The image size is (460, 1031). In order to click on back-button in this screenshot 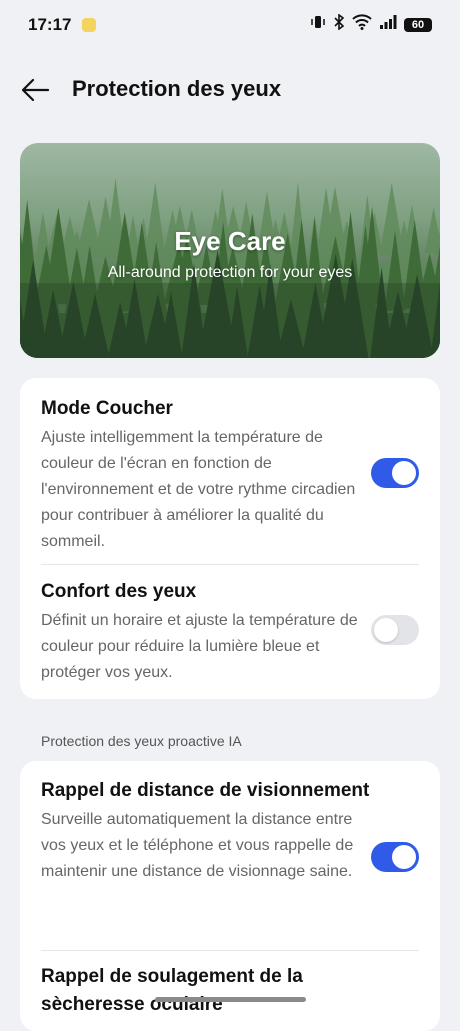, I will do `click(36, 90)`.